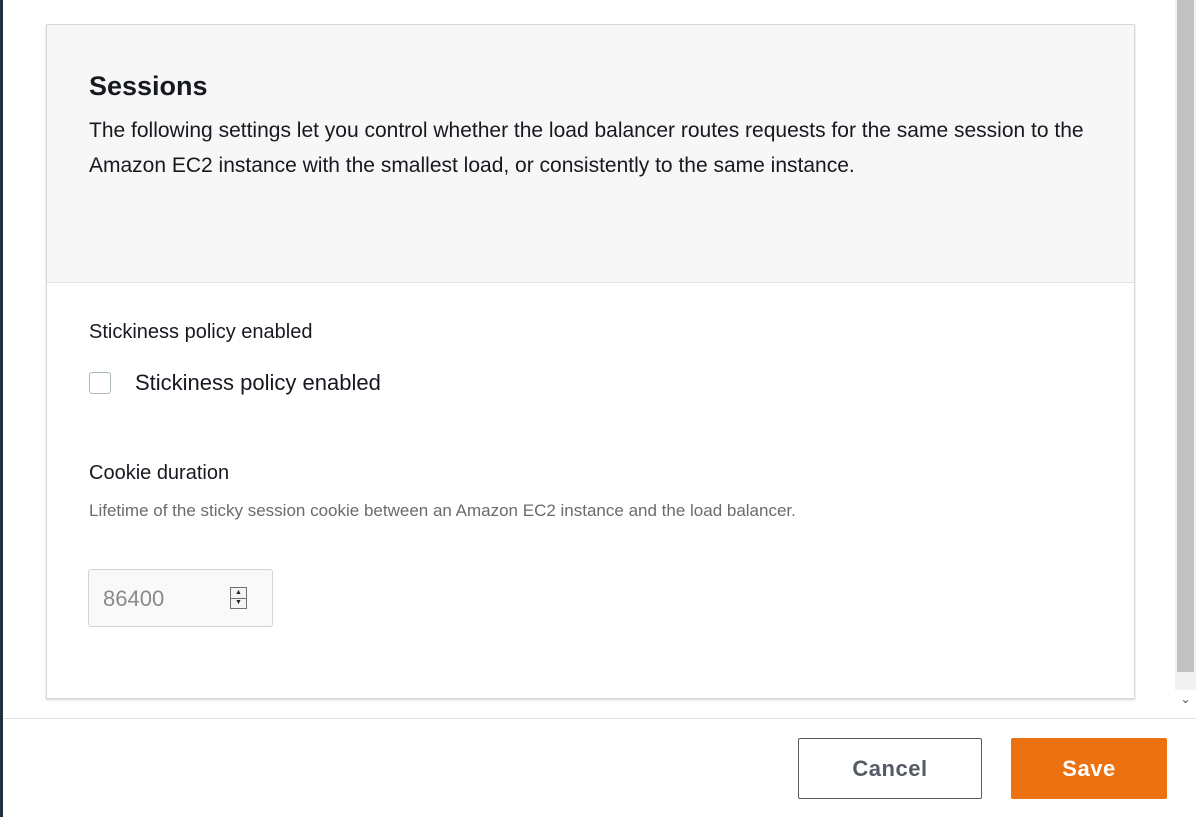 The image size is (1196, 817). I want to click on scroll-down-chevron-icon: ⌄, so click(1185, 699).